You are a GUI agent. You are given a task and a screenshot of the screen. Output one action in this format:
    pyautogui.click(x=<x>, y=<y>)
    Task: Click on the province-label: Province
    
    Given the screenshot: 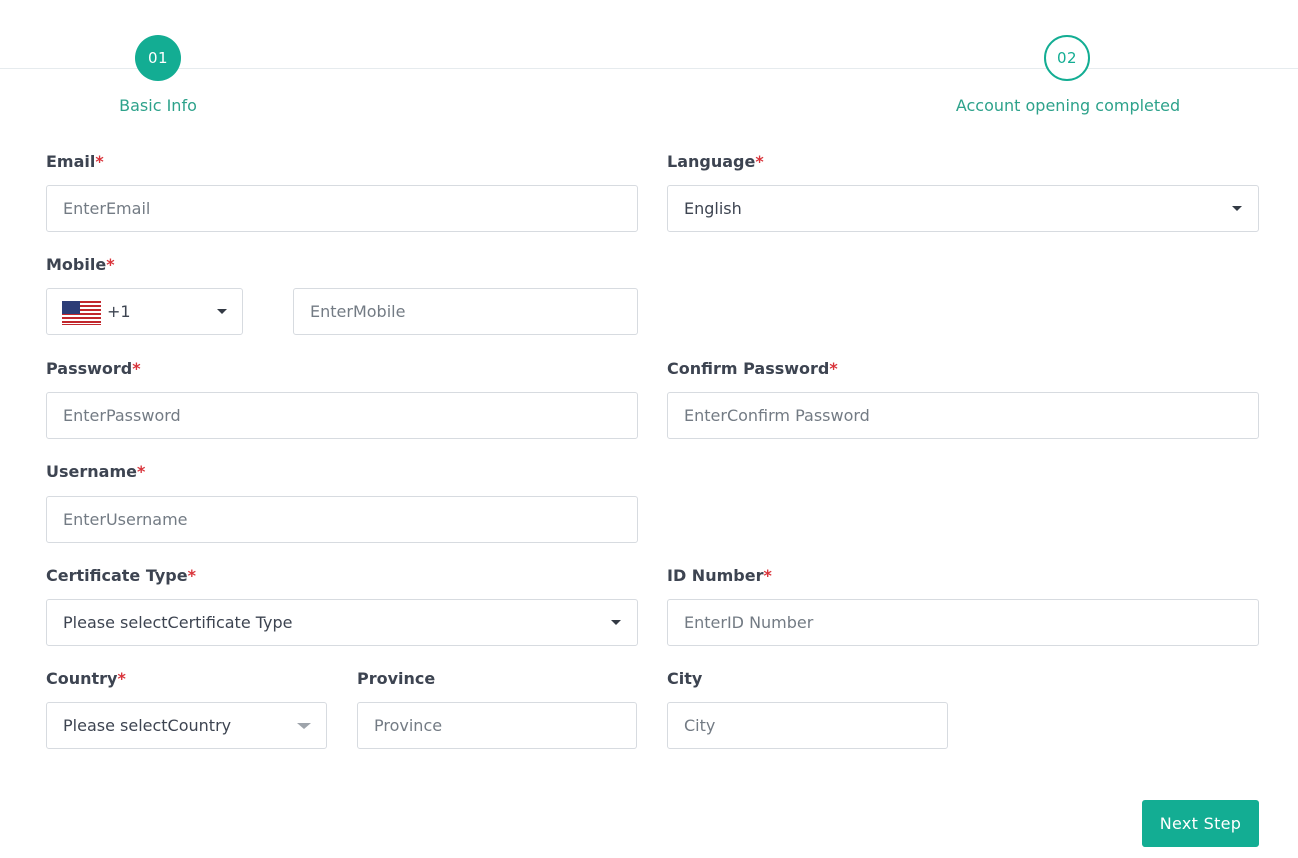 What is the action you would take?
    pyautogui.click(x=396, y=678)
    